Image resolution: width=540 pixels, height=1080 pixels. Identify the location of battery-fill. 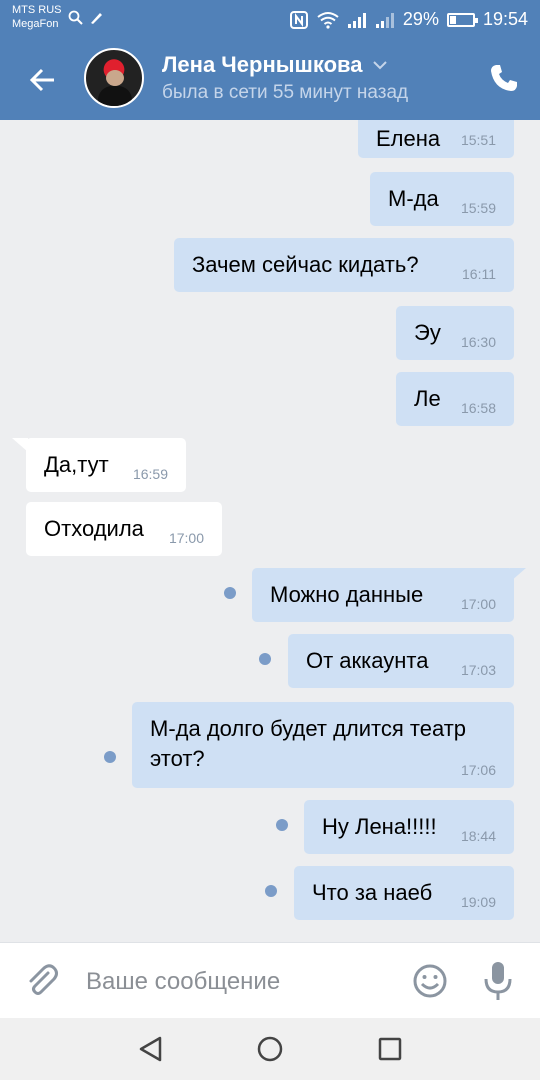
(452, 19).